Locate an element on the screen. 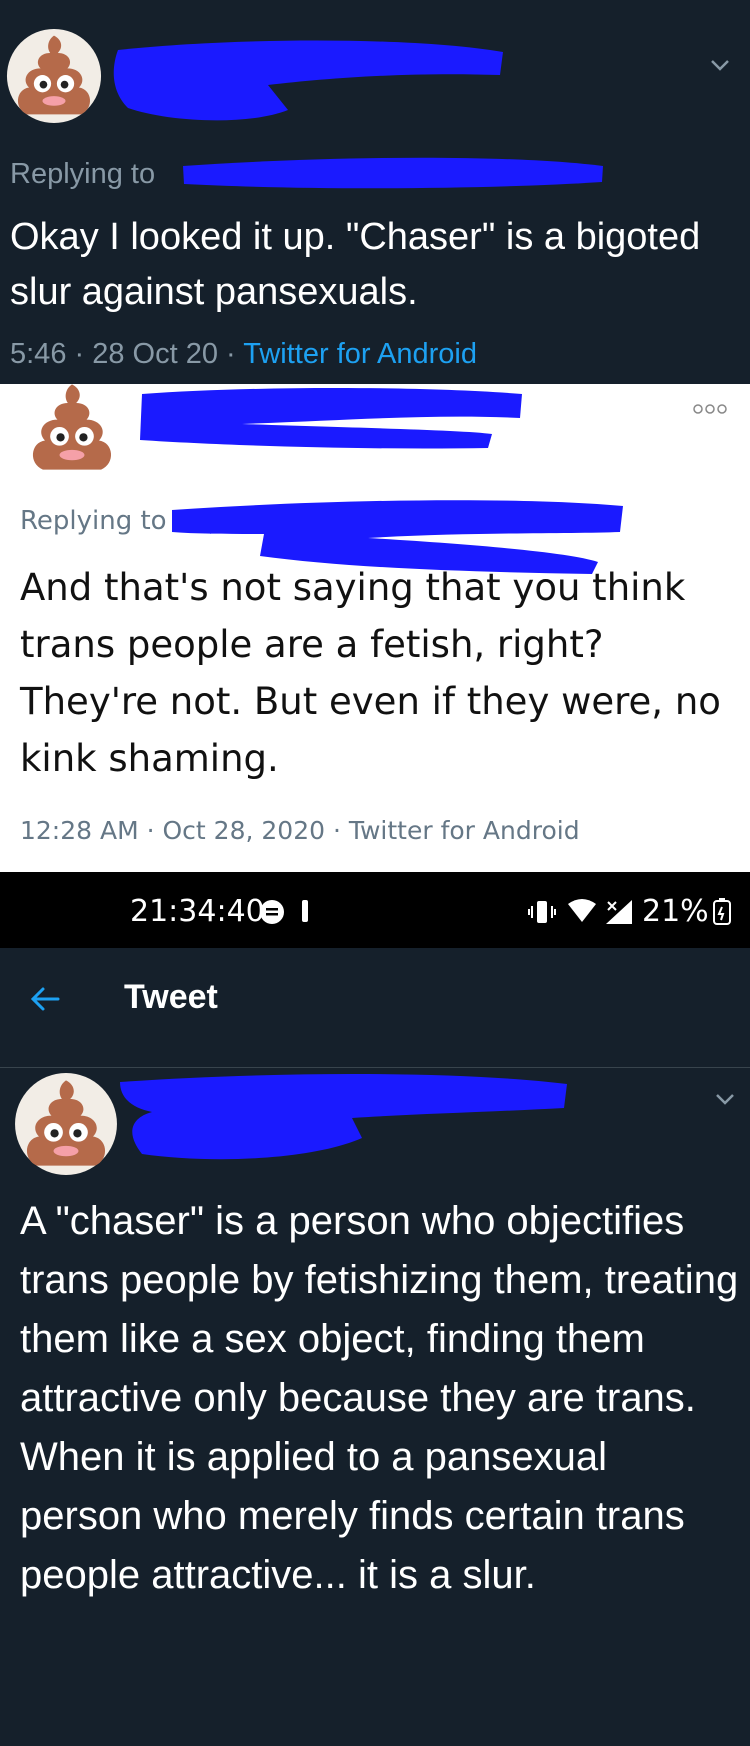  vibrate-icon is located at coordinates (542, 914).